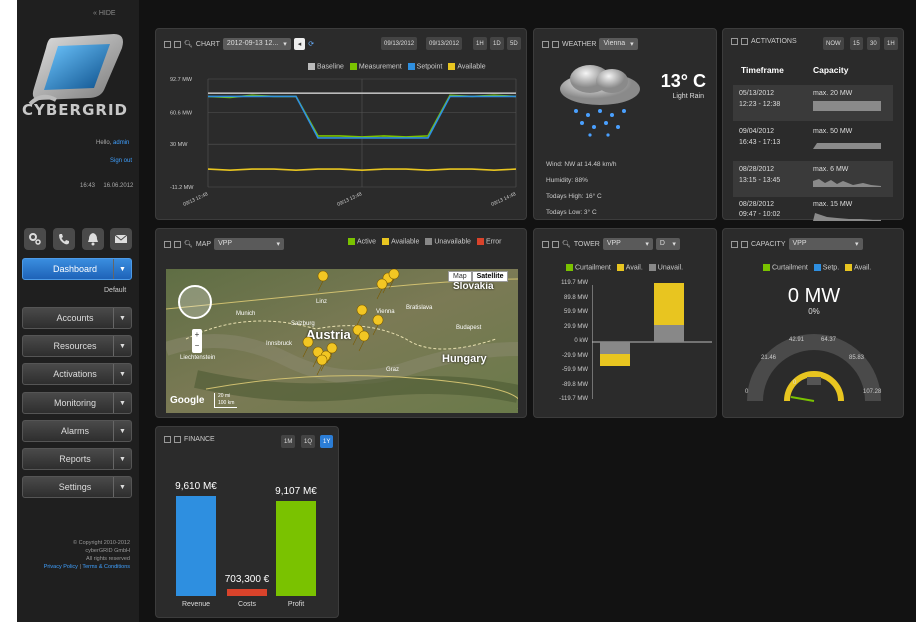  I want to click on finance-bar-costs, so click(247, 592).